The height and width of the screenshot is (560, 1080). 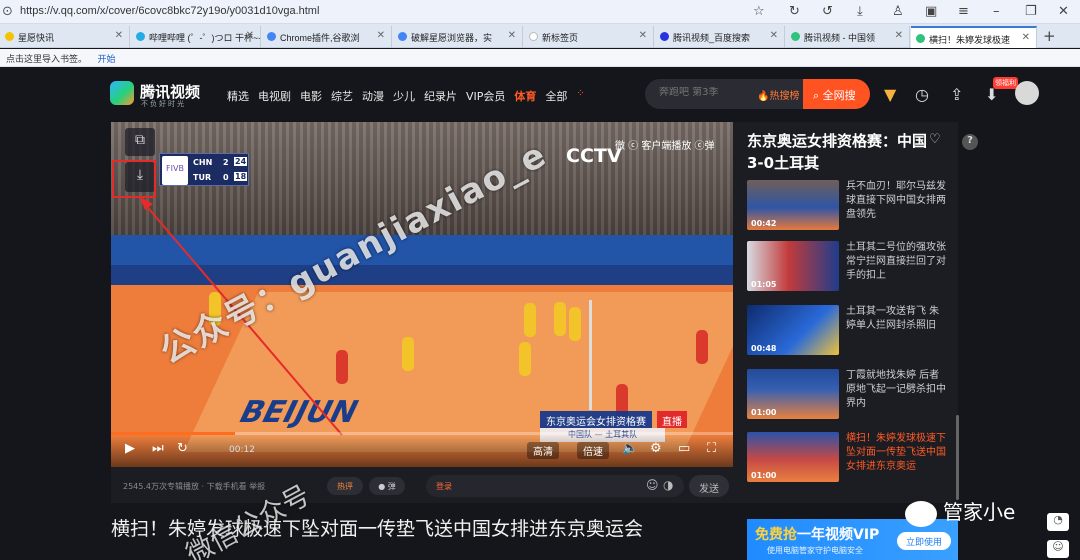 I want to click on scoreboard: FIVB CHN 2 24 TUR 0 18, so click(x=204, y=169).